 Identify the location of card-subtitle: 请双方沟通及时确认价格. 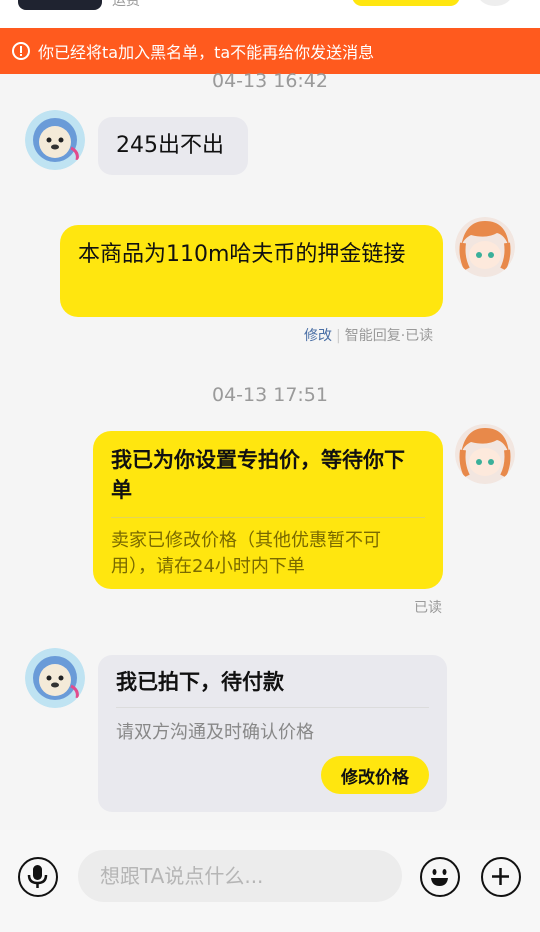
(215, 732).